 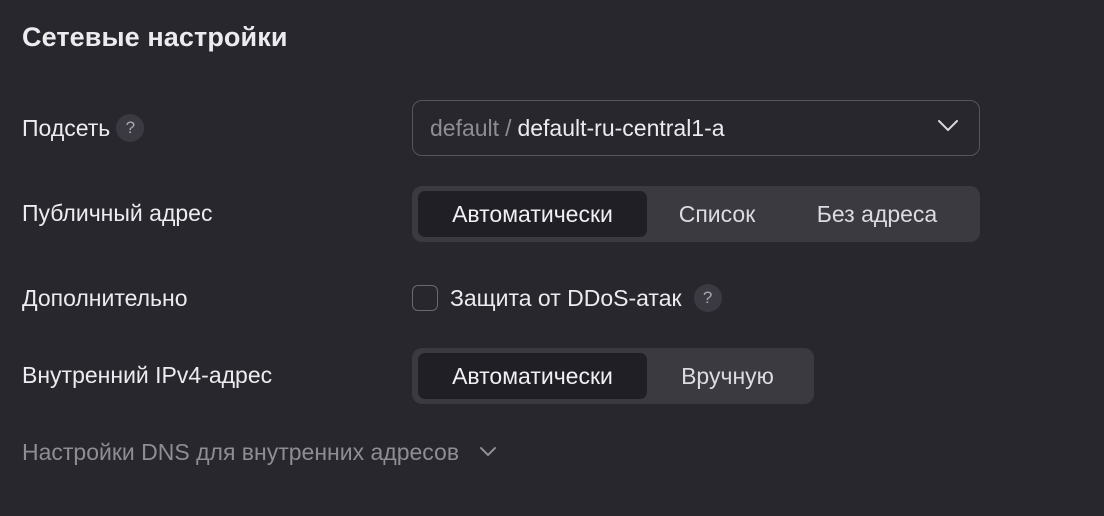 I want to click on ddos-help-icon: ?, so click(x=707, y=298).